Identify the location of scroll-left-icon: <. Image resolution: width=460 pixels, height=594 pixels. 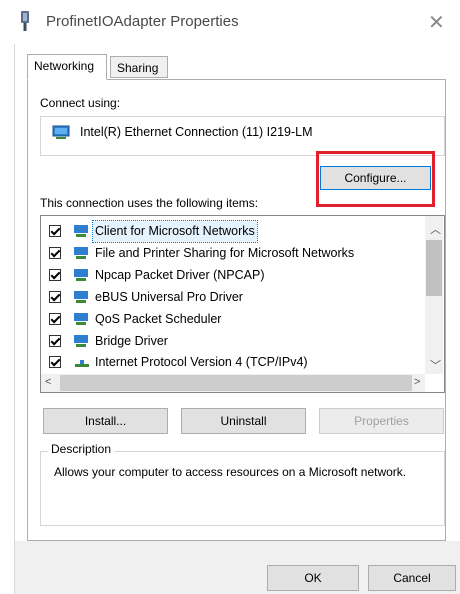
(48, 382).